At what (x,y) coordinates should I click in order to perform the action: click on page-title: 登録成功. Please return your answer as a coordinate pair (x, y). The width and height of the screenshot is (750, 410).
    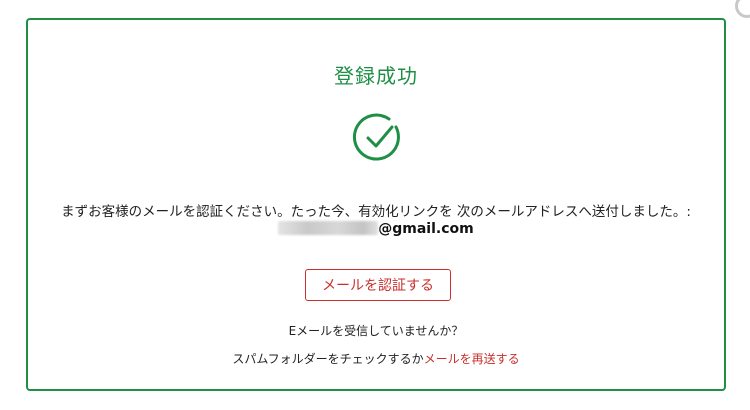
    Looking at the image, I should click on (376, 76).